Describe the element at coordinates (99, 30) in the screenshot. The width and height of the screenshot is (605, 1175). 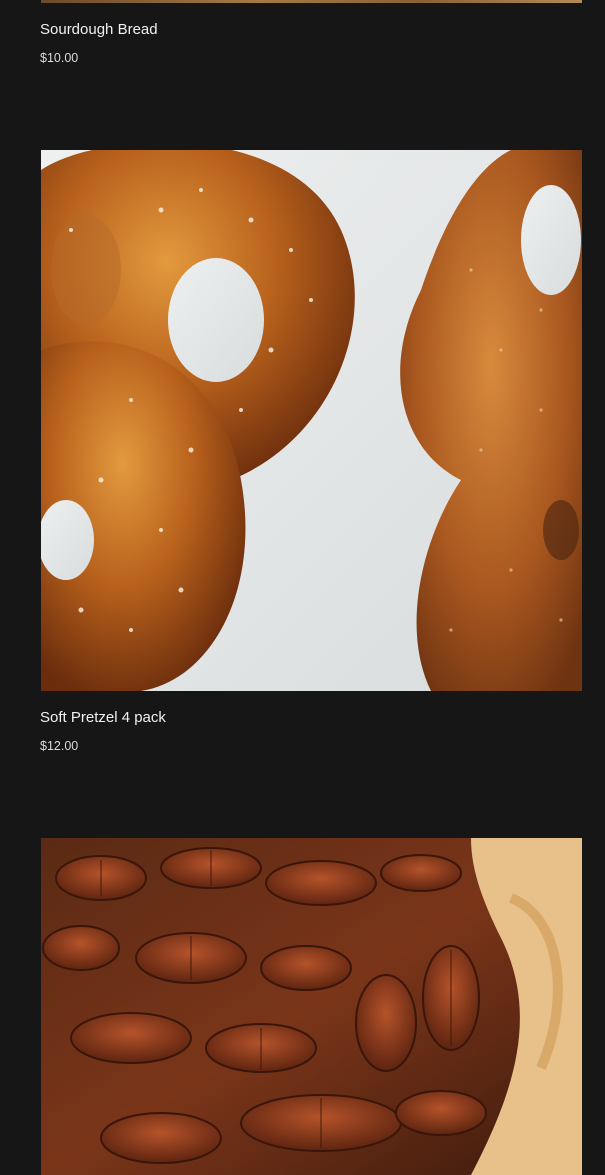
I see `product-title: Sourdough Bread` at that location.